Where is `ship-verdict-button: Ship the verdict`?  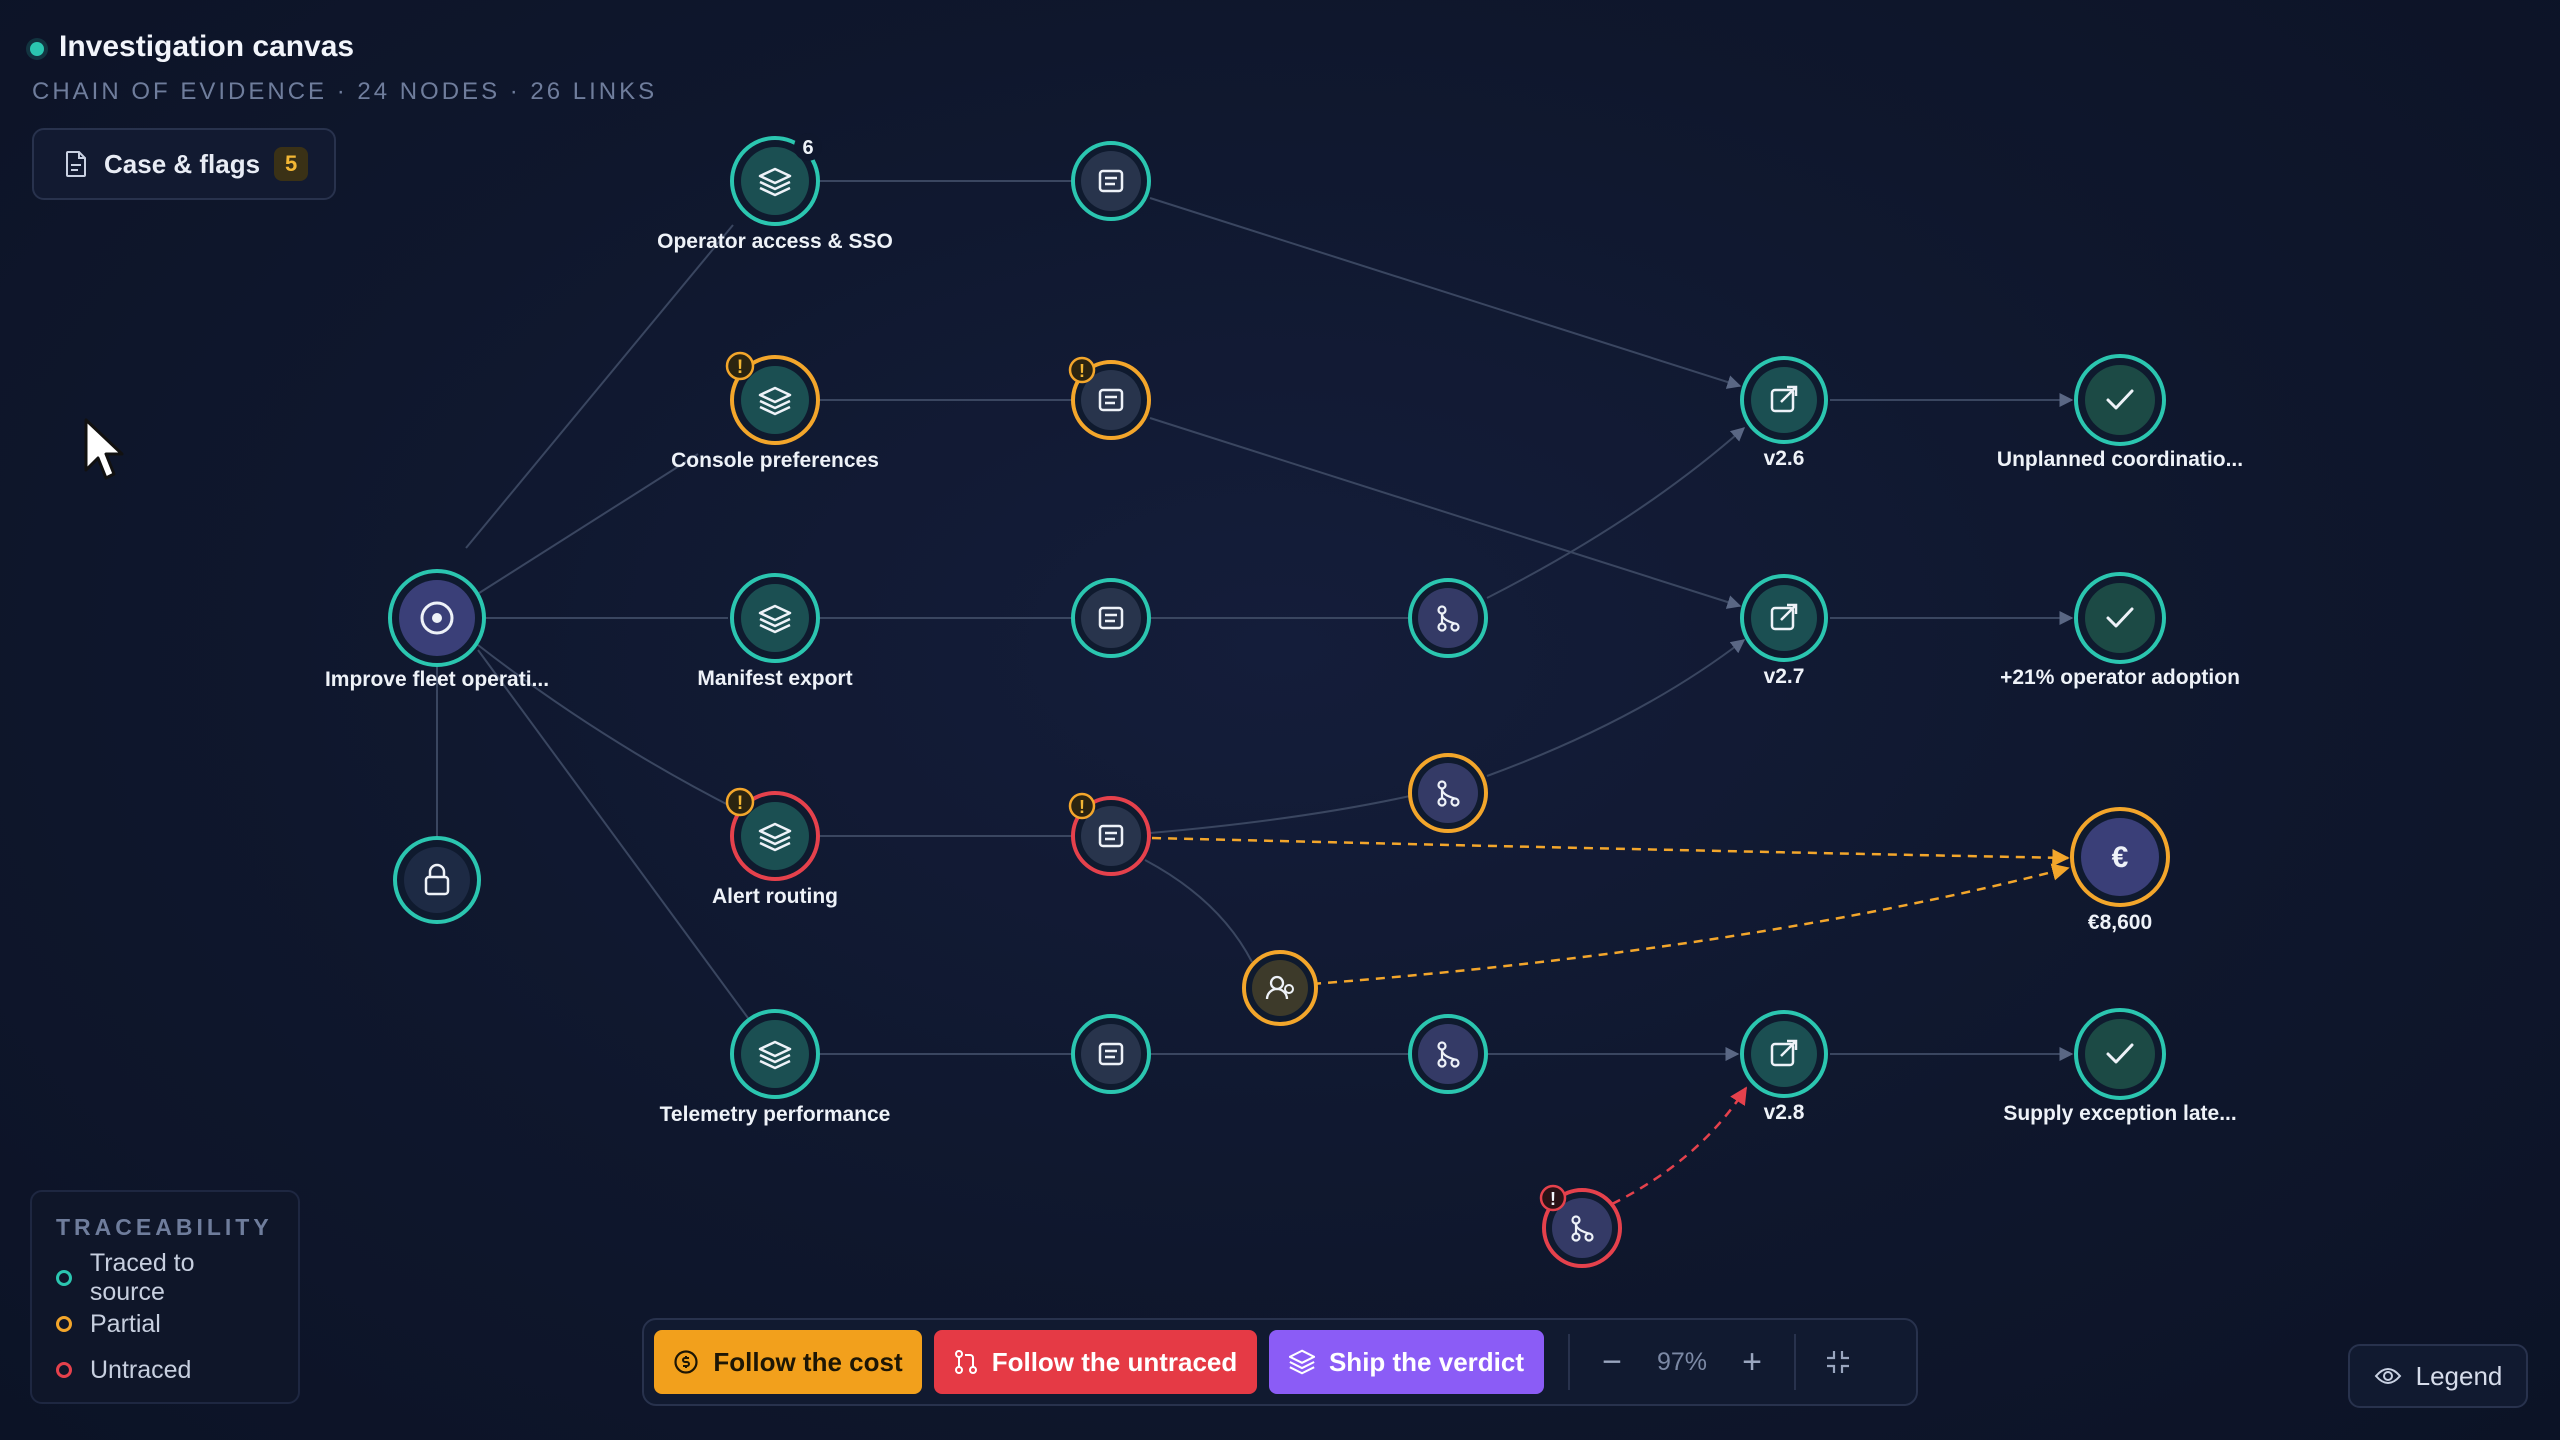
ship-verdict-button: Ship the verdict is located at coordinates (1406, 1362).